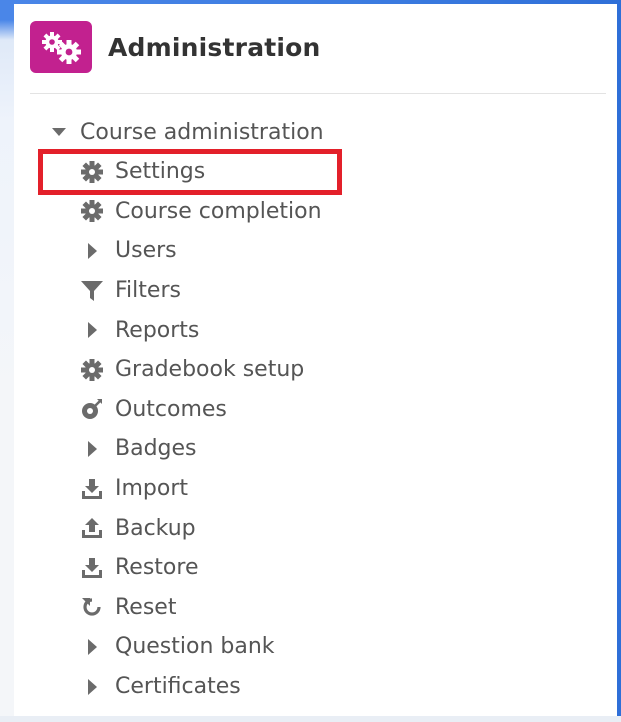 This screenshot has width=621, height=722. What do you see at coordinates (200, 608) in the screenshot?
I see `tree-item-reset: Reset` at bounding box center [200, 608].